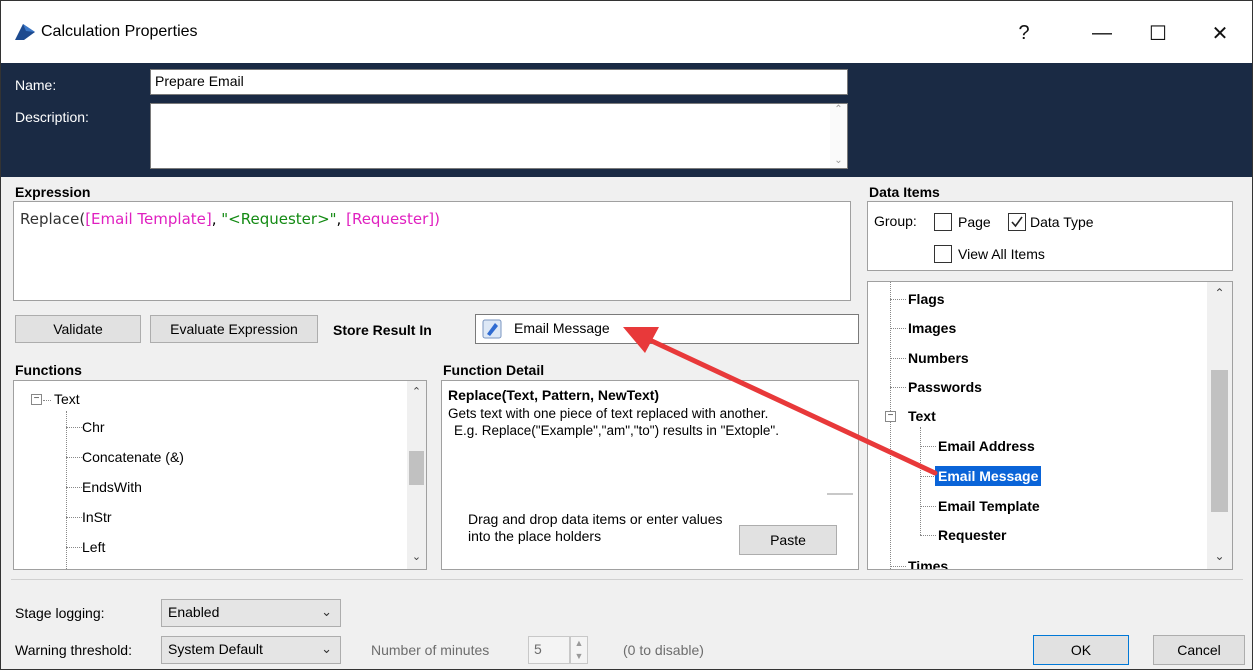  I want to click on minutes-label: Number of minutes, so click(430, 650).